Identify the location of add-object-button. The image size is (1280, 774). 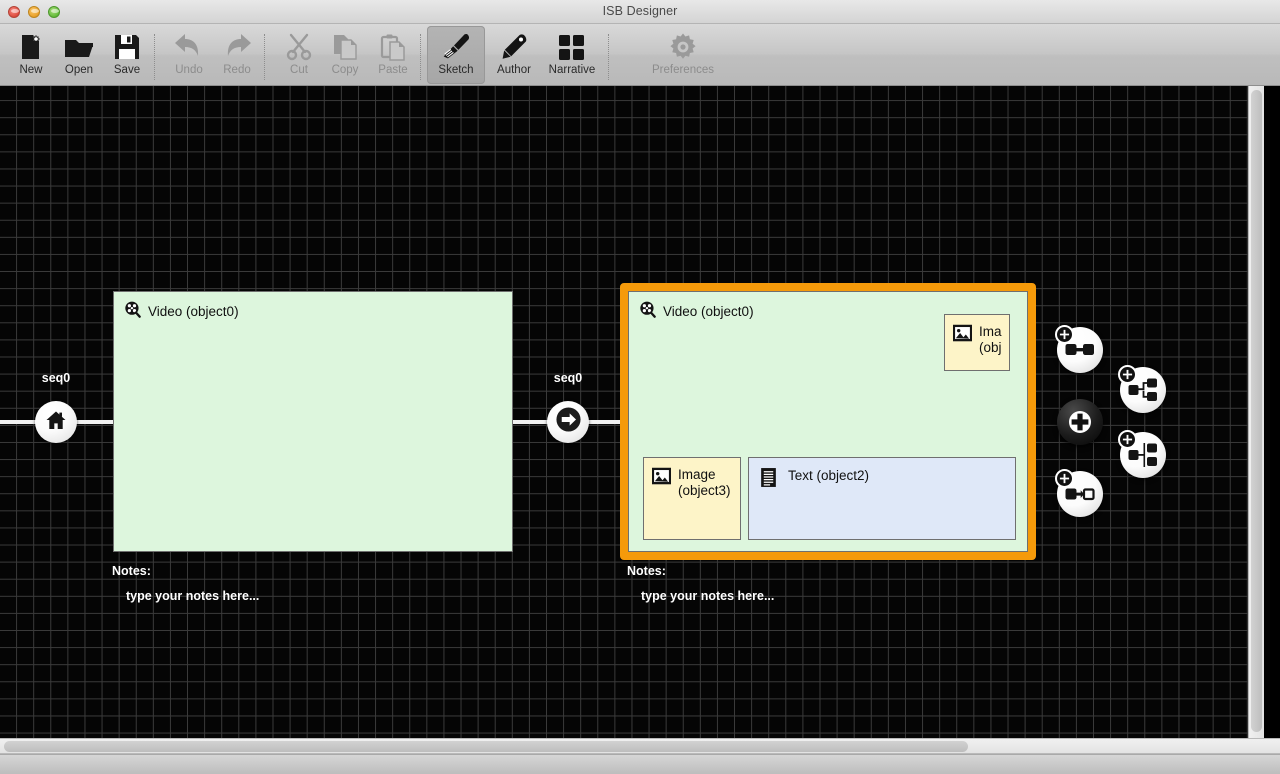
(1080, 422).